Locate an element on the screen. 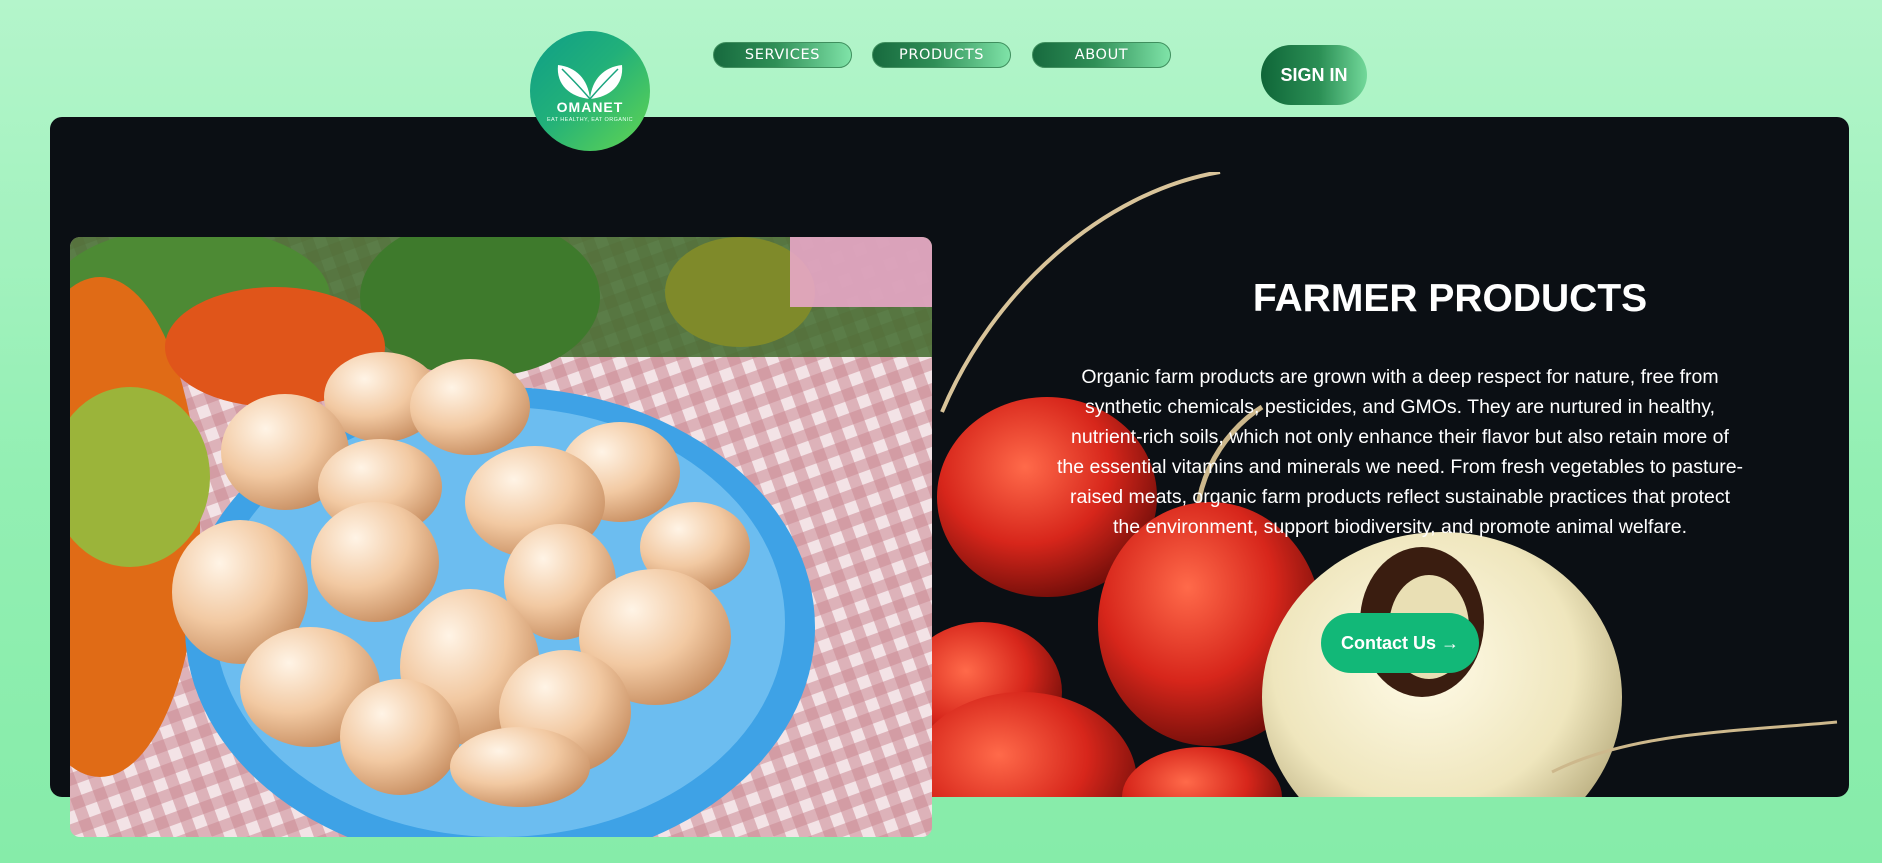 The width and height of the screenshot is (1882, 863). logo-name: OMANET is located at coordinates (590, 107).